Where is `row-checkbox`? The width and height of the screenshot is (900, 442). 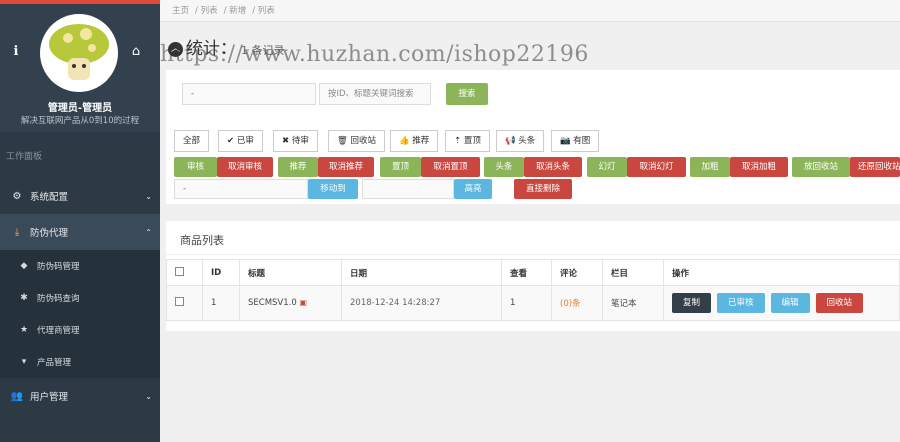
row-checkbox is located at coordinates (179, 301).